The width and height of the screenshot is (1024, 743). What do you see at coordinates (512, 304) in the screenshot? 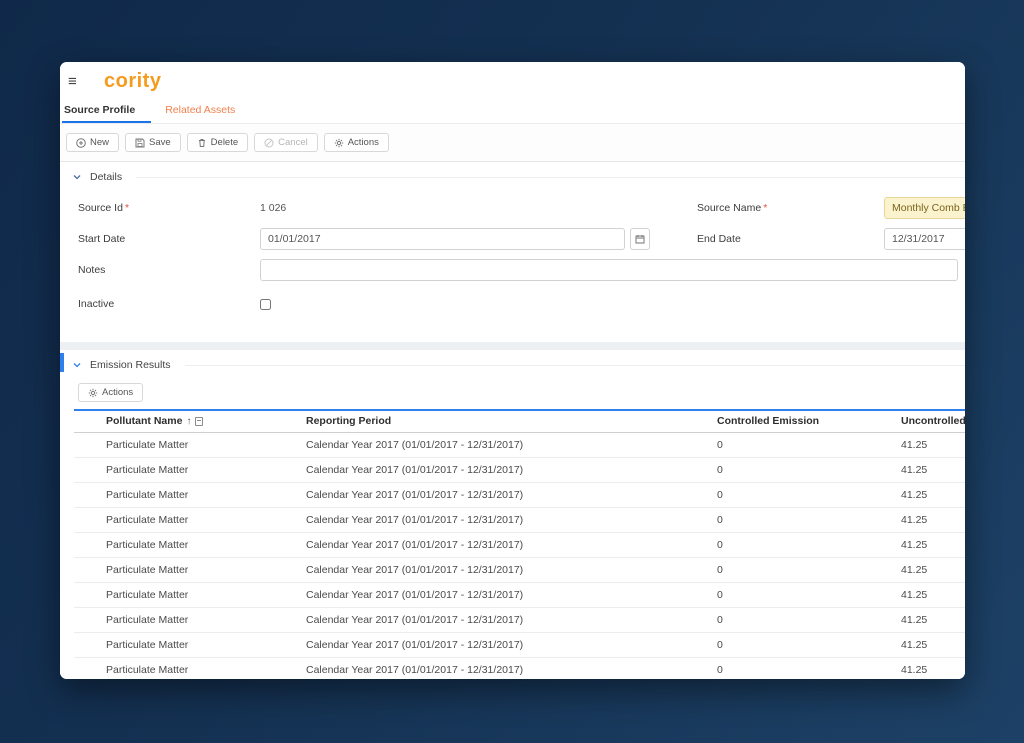
I see `form-row-inactive: Inactive` at bounding box center [512, 304].